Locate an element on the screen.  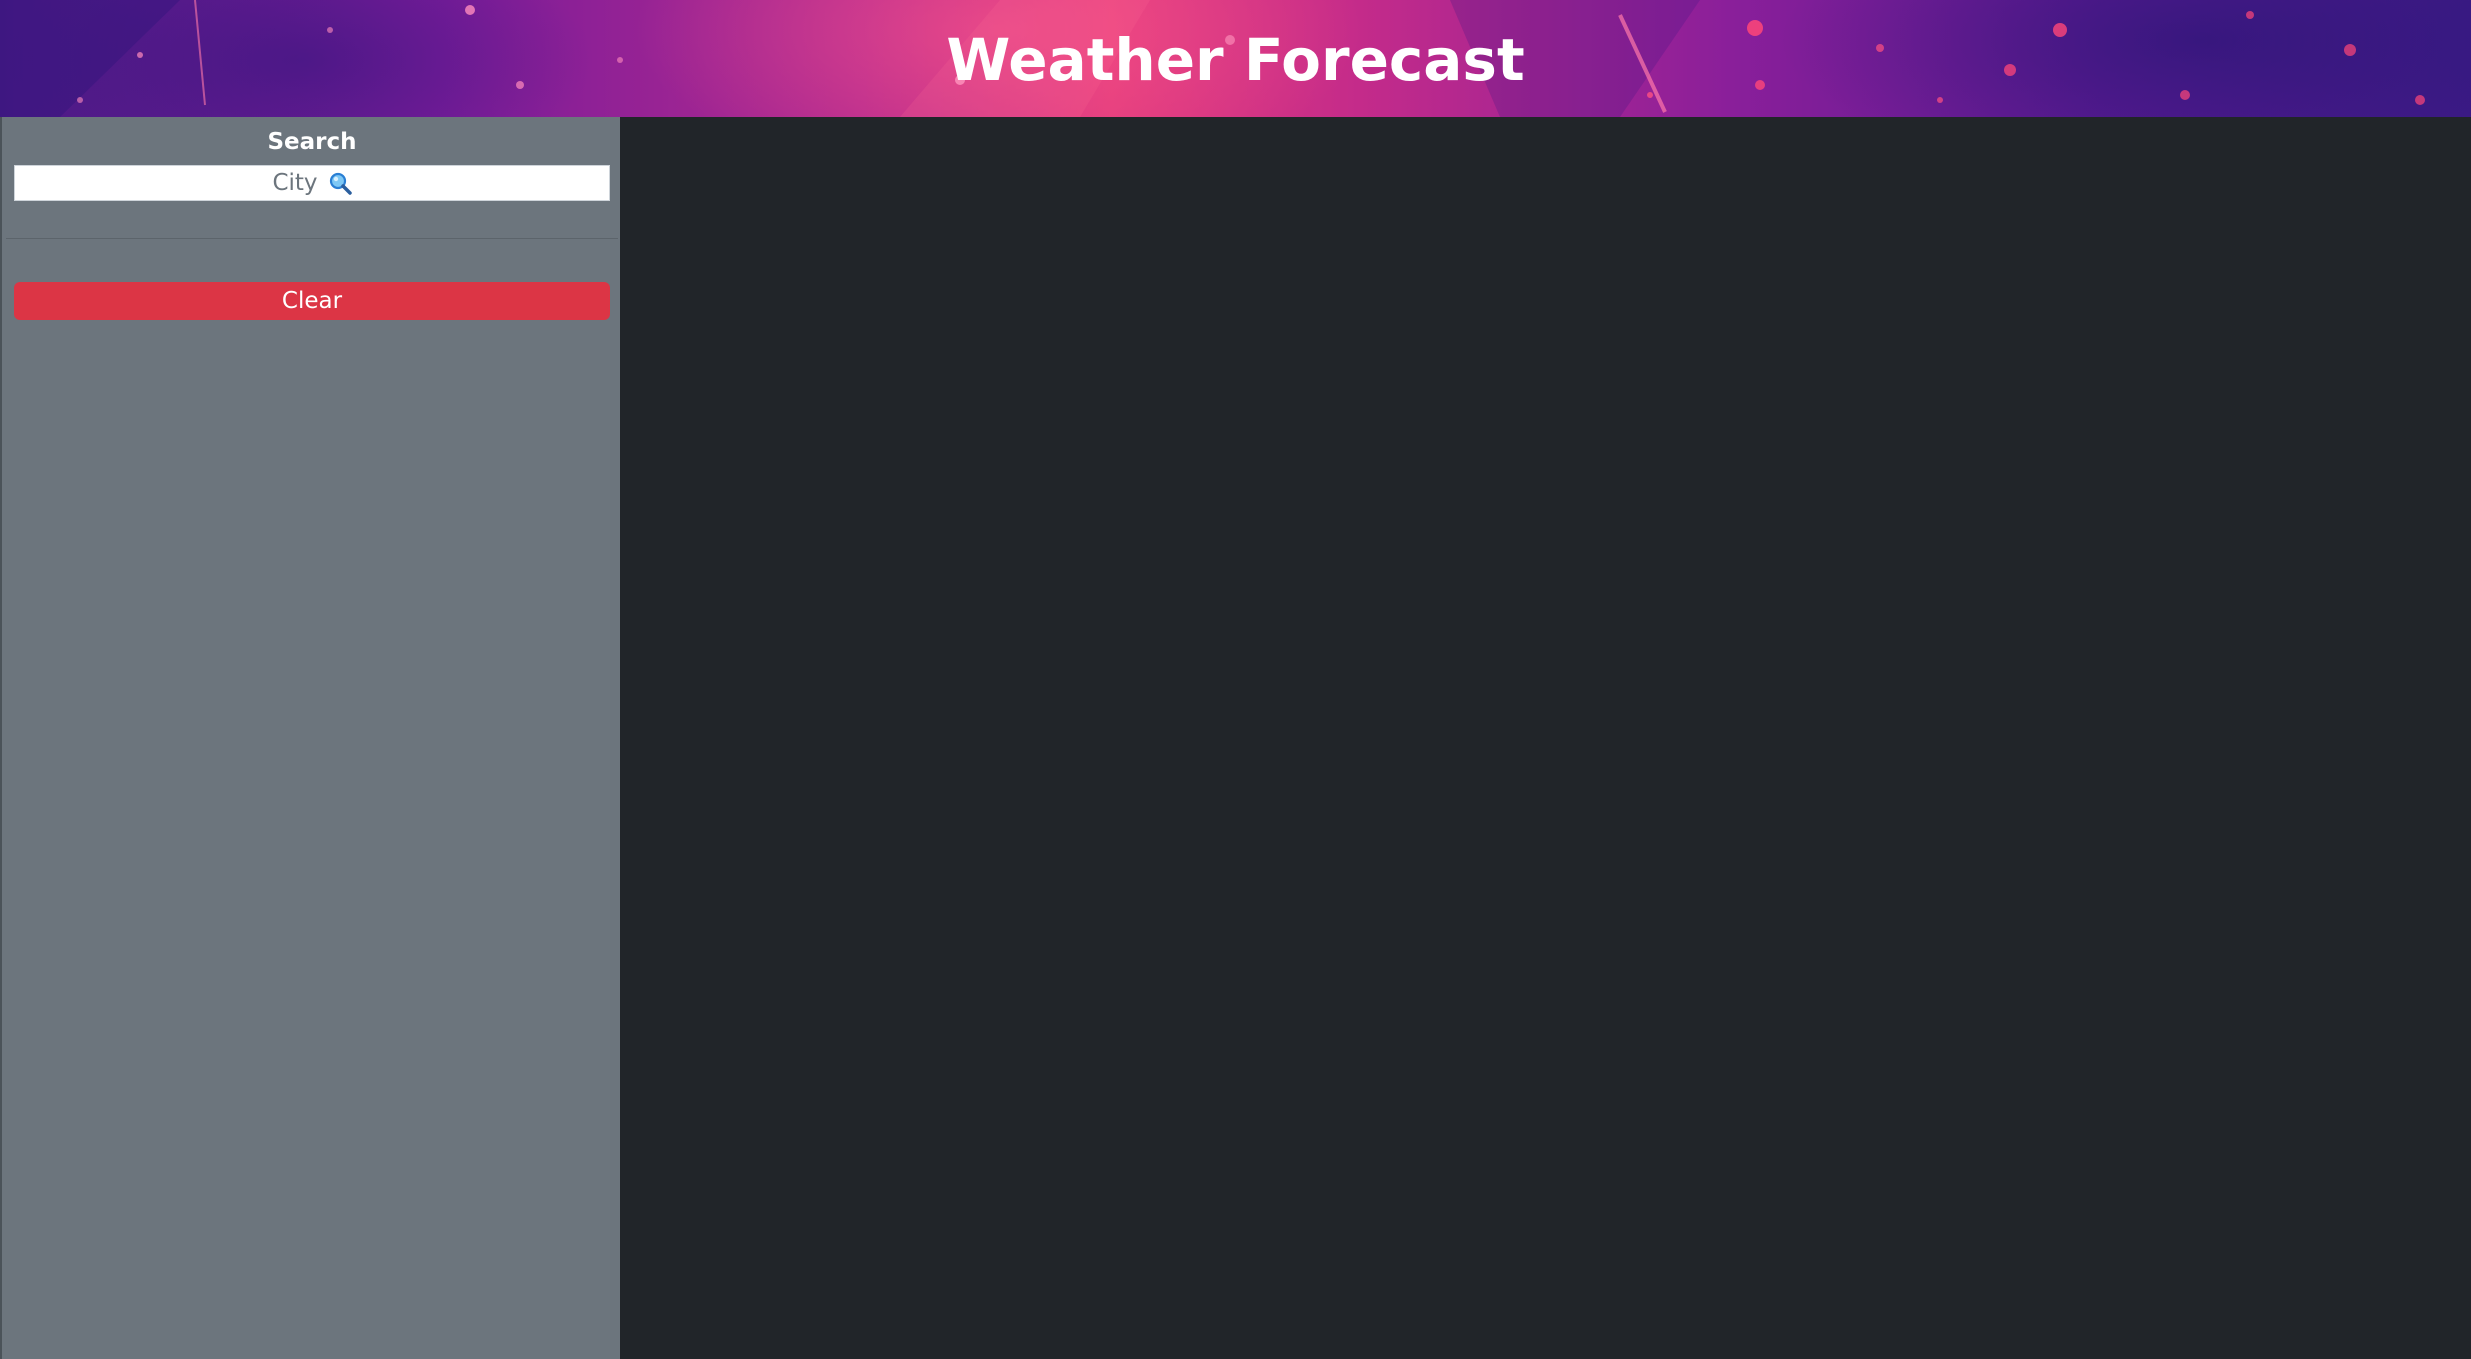
city-search-input: City is located at coordinates (312, 183).